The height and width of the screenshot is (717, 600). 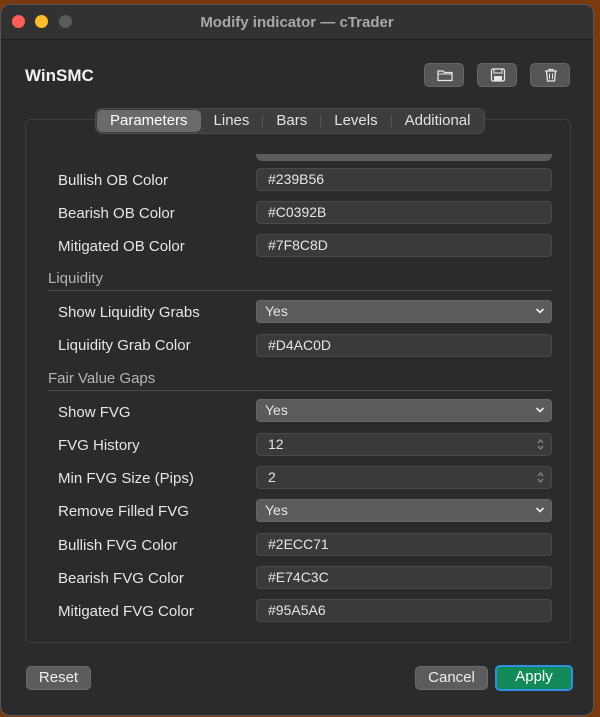 What do you see at coordinates (59, 75) in the screenshot?
I see `indicator-name: WinSMC` at bounding box center [59, 75].